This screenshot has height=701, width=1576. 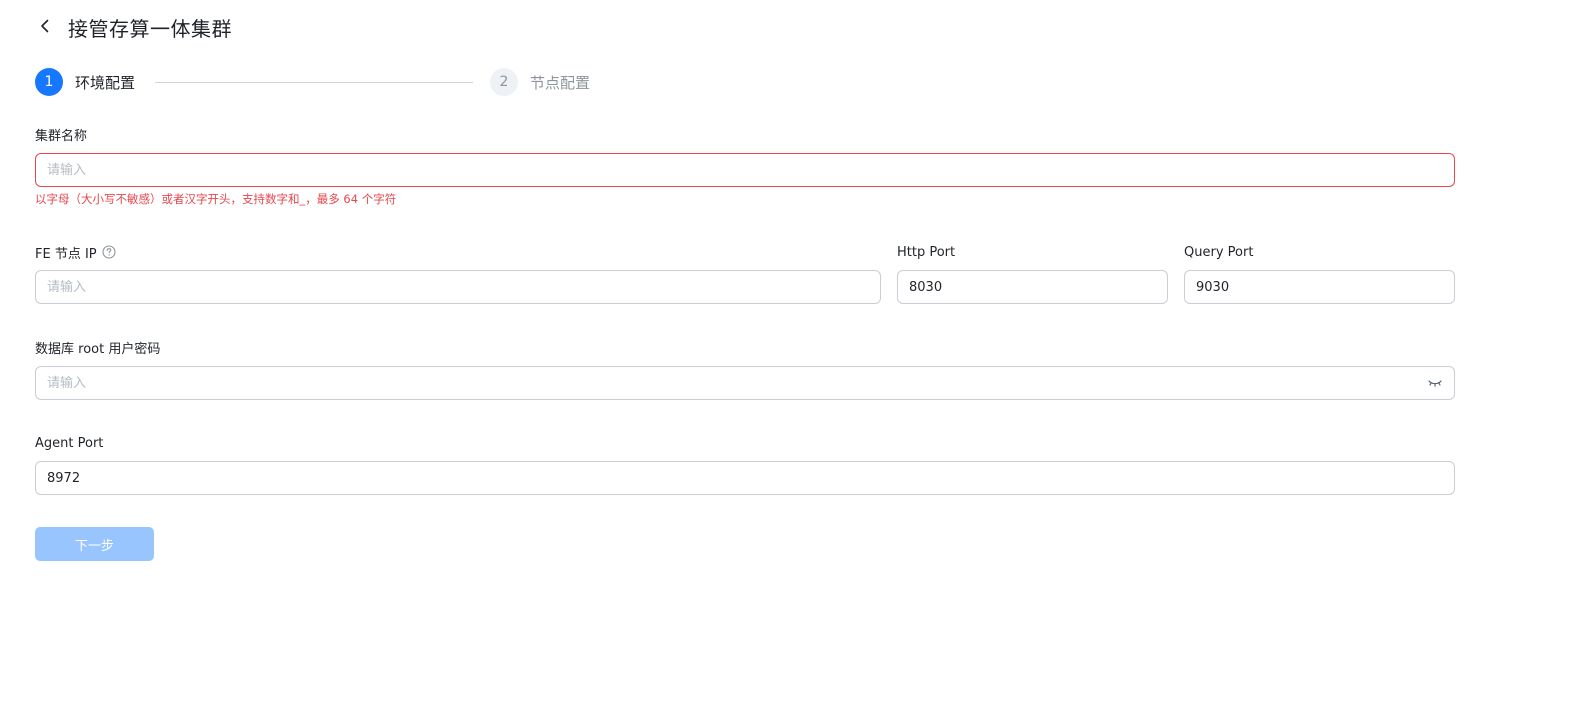 What do you see at coordinates (69, 443) in the screenshot?
I see `agent-port-label: Agent Port` at bounding box center [69, 443].